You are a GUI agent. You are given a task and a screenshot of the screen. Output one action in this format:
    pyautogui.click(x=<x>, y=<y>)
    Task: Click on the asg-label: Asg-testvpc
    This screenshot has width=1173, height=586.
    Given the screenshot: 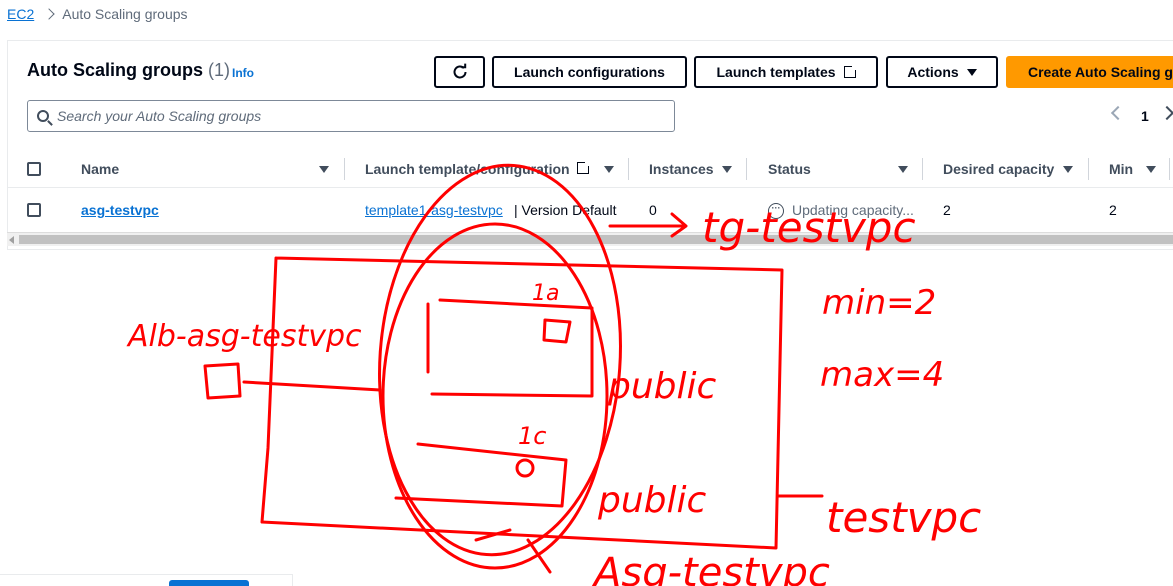 What is the action you would take?
    pyautogui.click(x=710, y=568)
    